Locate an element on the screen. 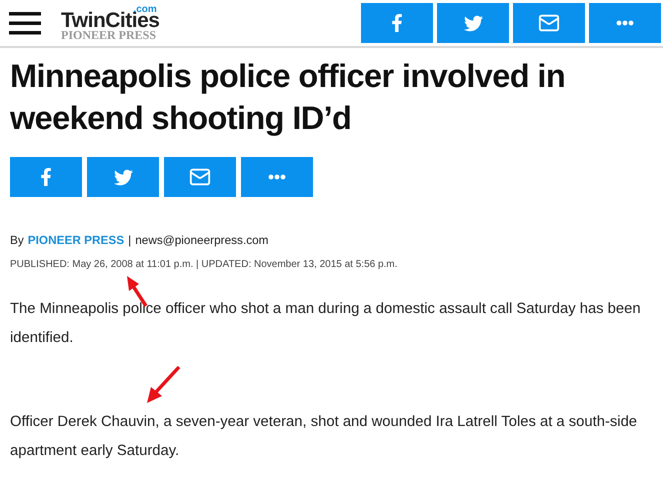 This screenshot has height=484, width=663. headline: Minneapolis police officer involved in weekend shooting ID’d is located at coordinates (288, 97).